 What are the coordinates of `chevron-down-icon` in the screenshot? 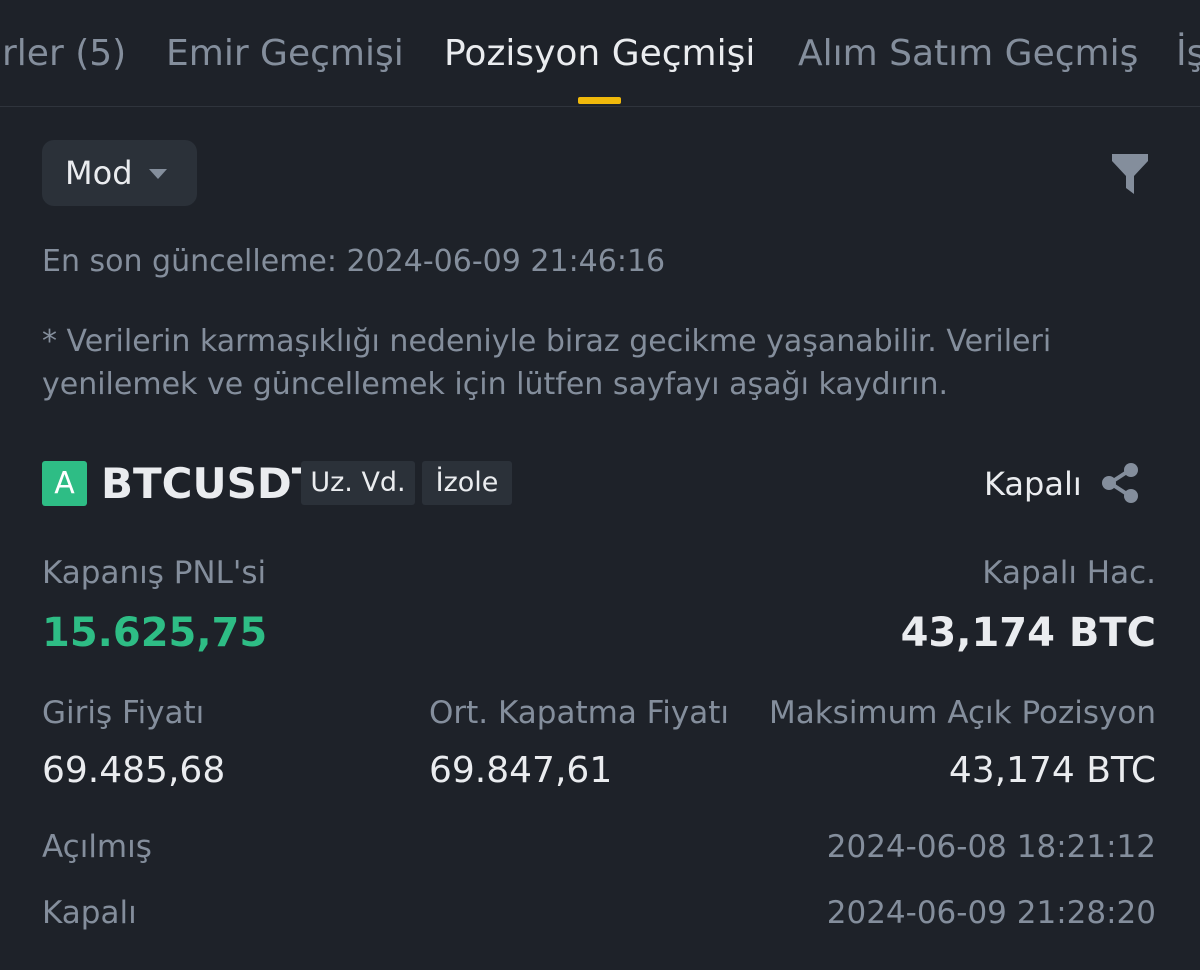 It's located at (157, 174).